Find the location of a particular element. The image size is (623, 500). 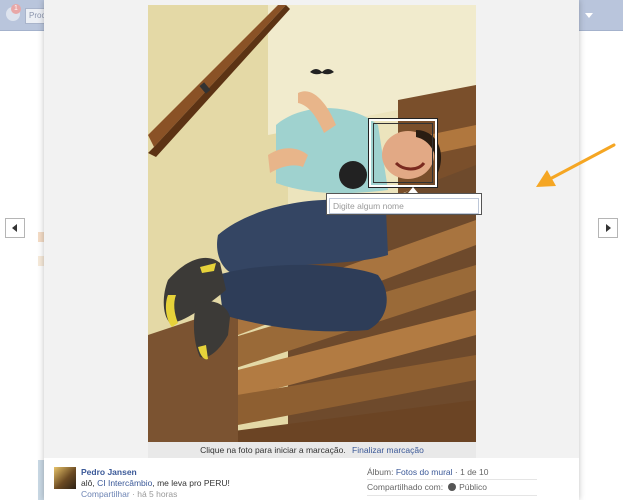

face-tag-box-inner is located at coordinates (403, 153).